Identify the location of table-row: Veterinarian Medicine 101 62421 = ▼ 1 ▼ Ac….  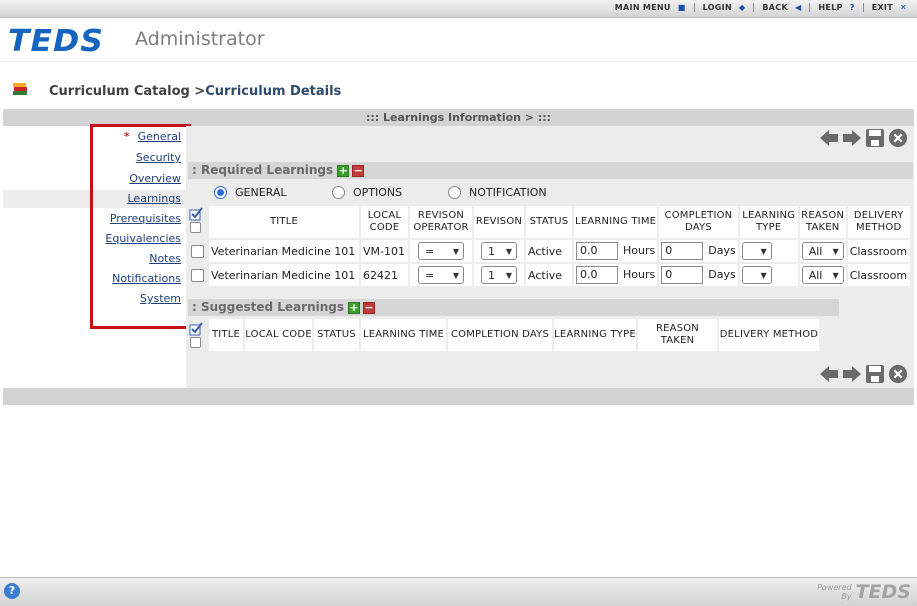
(550, 275).